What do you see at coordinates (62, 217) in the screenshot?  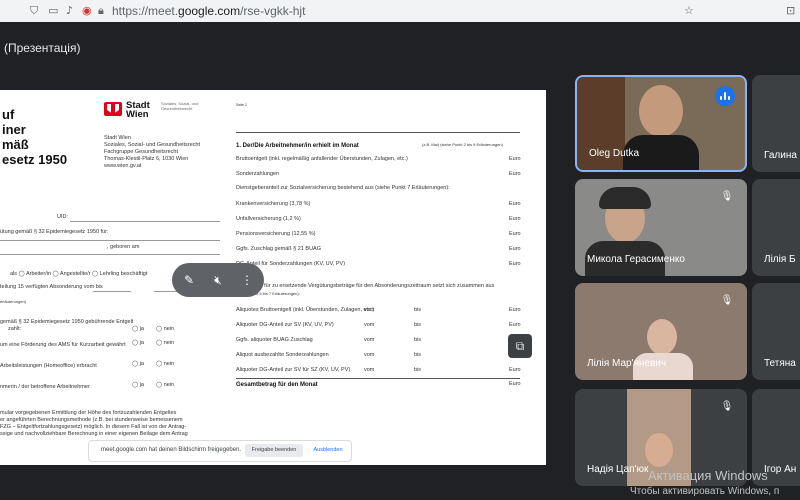 I see `uid-label: UID:` at bounding box center [62, 217].